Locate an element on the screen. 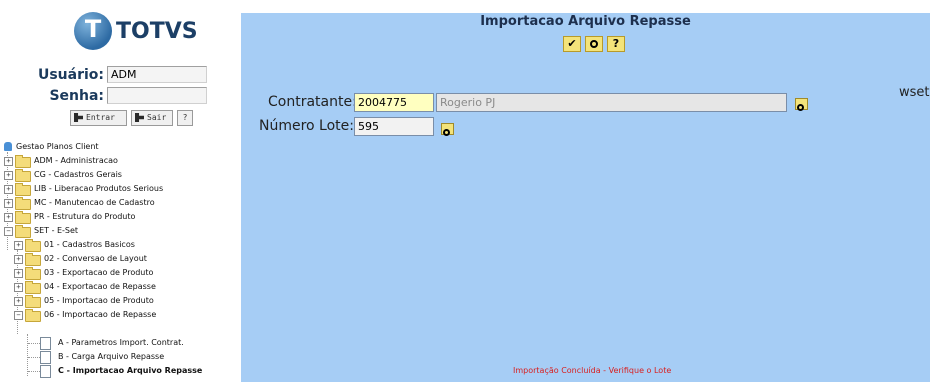 Image resolution: width=930 pixels, height=382 pixels. tree-item-label: 02 - Conversao de Layout is located at coordinates (95, 258).